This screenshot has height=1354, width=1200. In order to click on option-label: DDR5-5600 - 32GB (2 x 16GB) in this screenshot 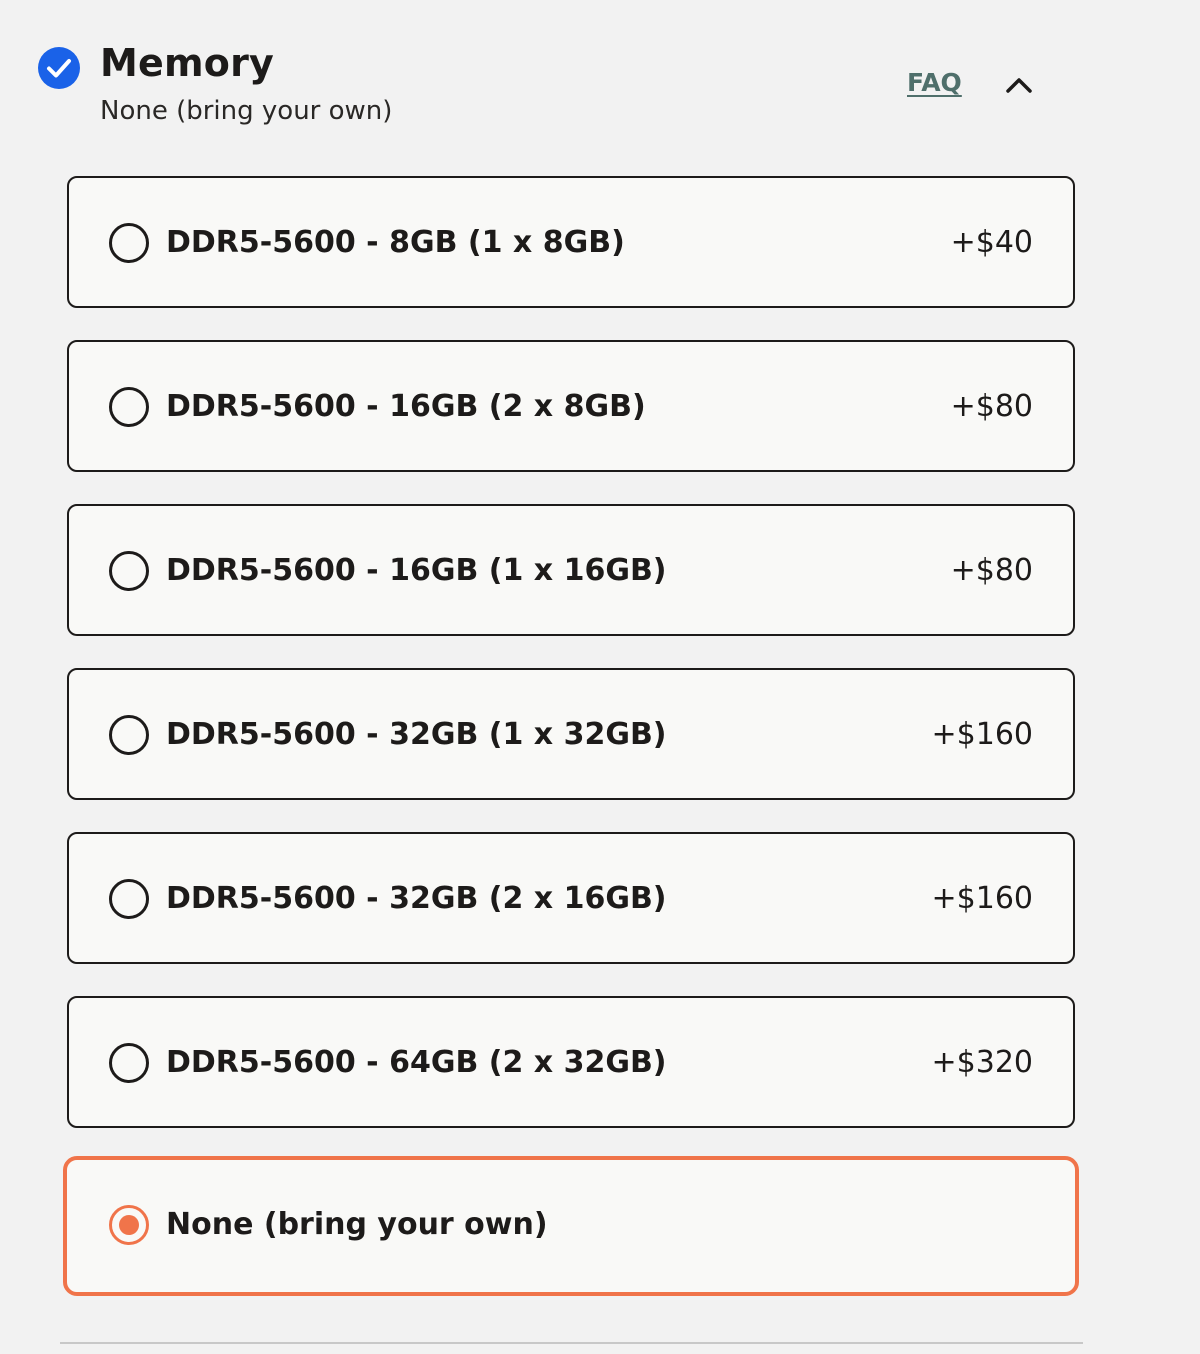, I will do `click(416, 898)`.